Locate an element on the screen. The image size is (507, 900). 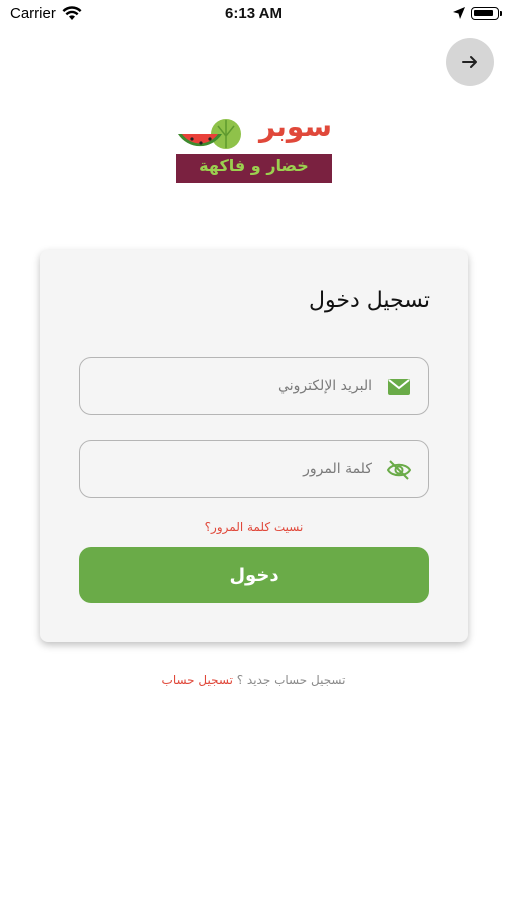
arrow-right-icon is located at coordinates (469, 62).